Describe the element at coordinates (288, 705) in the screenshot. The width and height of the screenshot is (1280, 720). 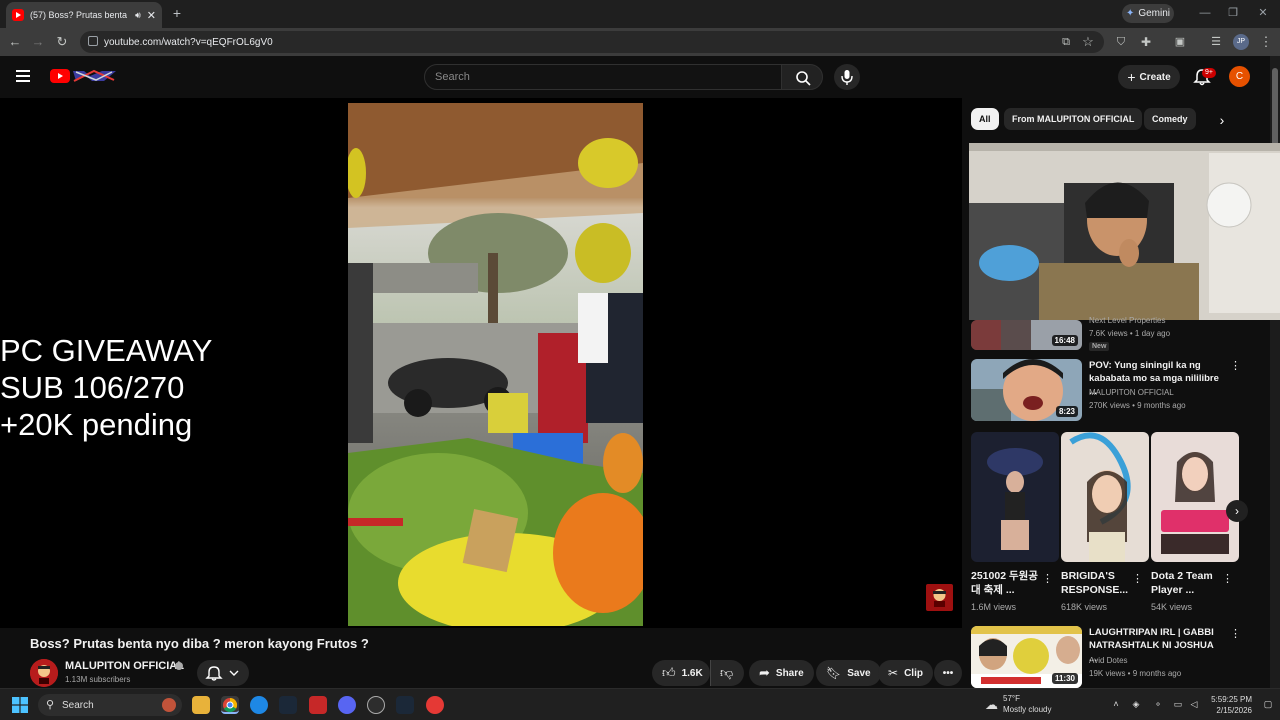
I see `steam-icon` at that location.